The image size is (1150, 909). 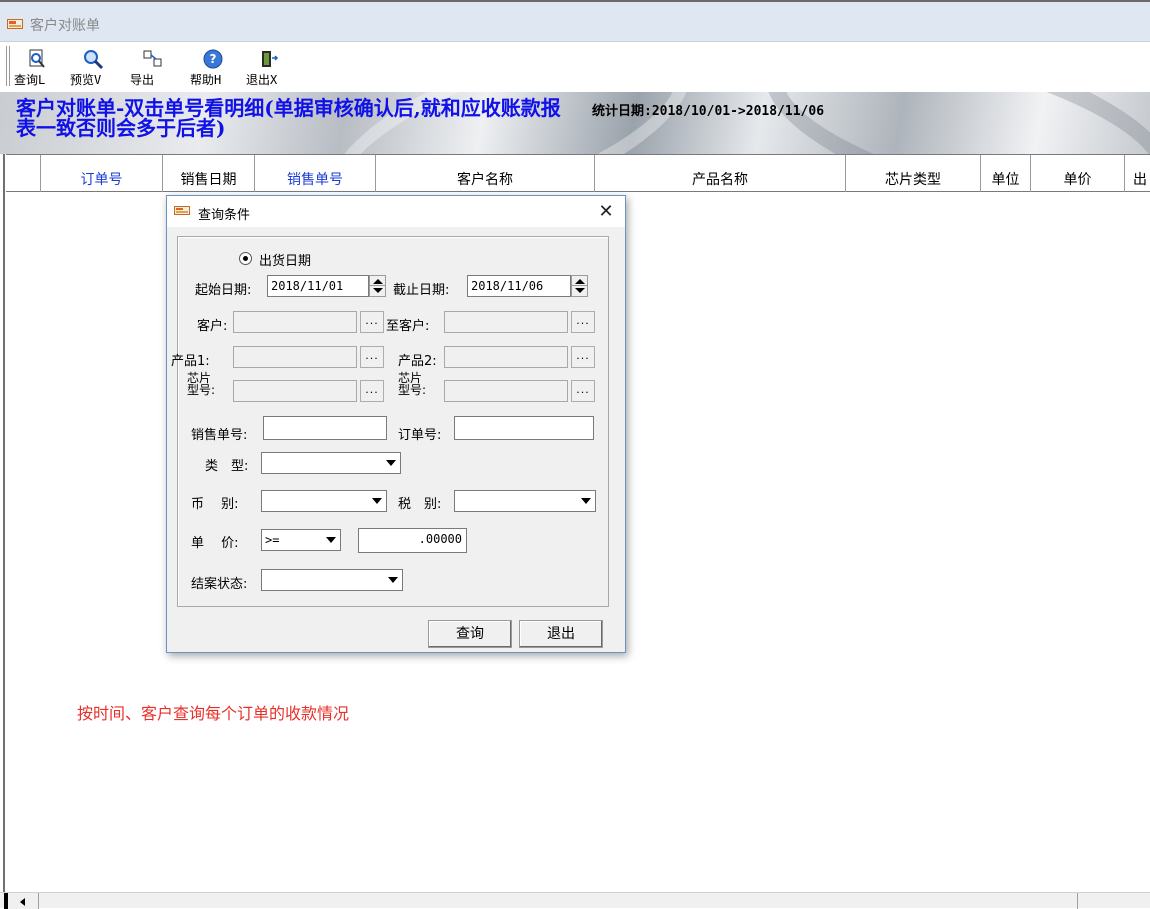 I want to click on query-icon, so click(x=37, y=59).